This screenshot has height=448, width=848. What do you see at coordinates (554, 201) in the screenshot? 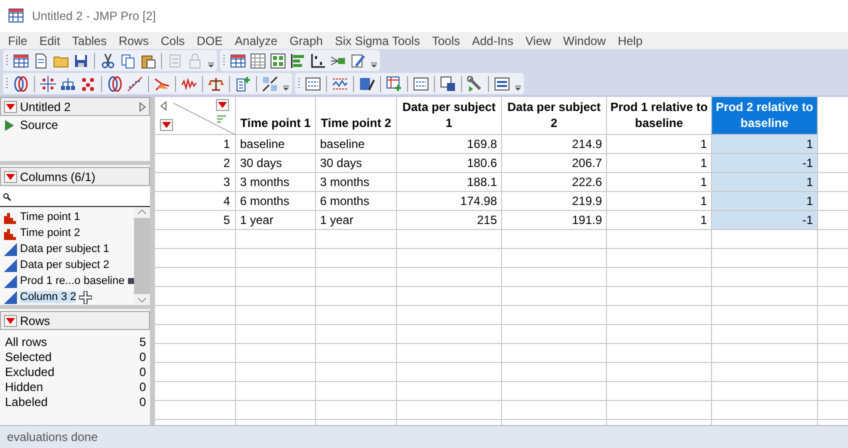
I see `table-cell: 219.9` at bounding box center [554, 201].